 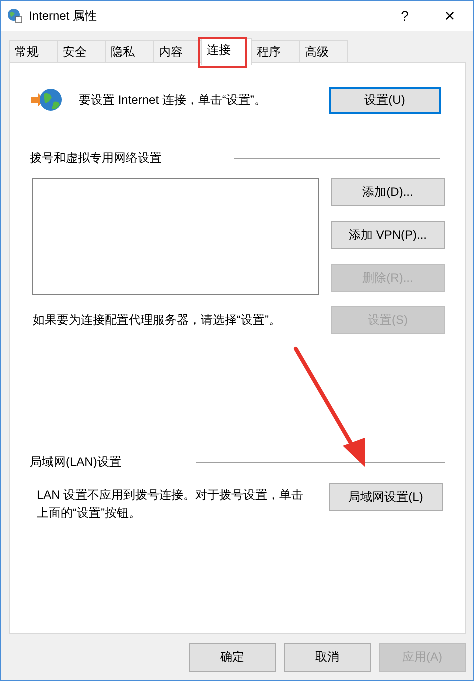 I want to click on window-title: Internet 属性, so click(x=63, y=16).